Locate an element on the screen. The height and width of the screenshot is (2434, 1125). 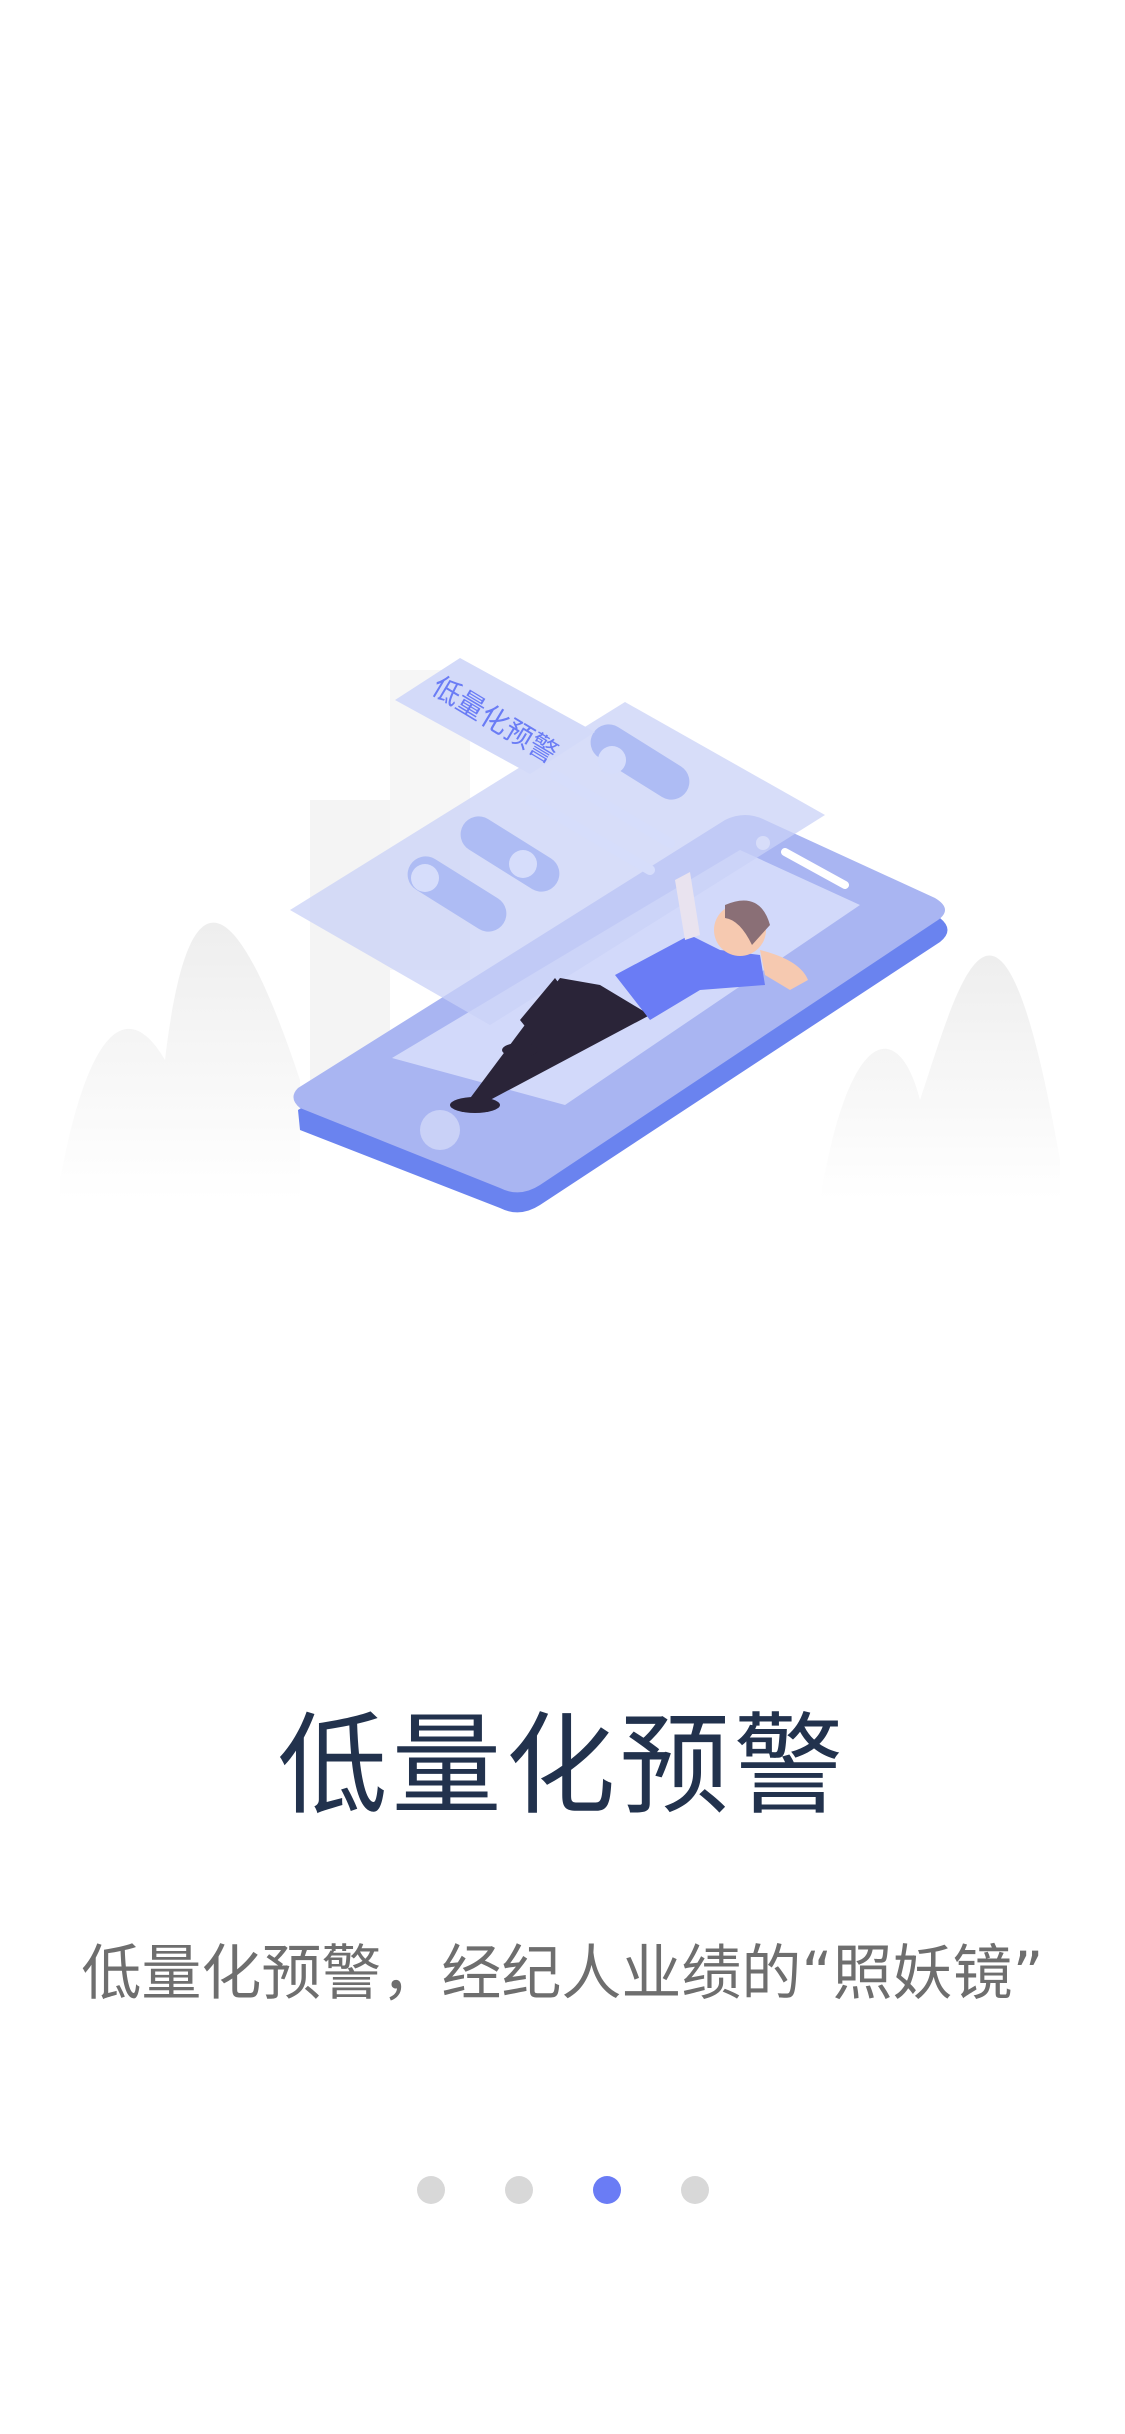
phone-home-button is located at coordinates (440, 1130).